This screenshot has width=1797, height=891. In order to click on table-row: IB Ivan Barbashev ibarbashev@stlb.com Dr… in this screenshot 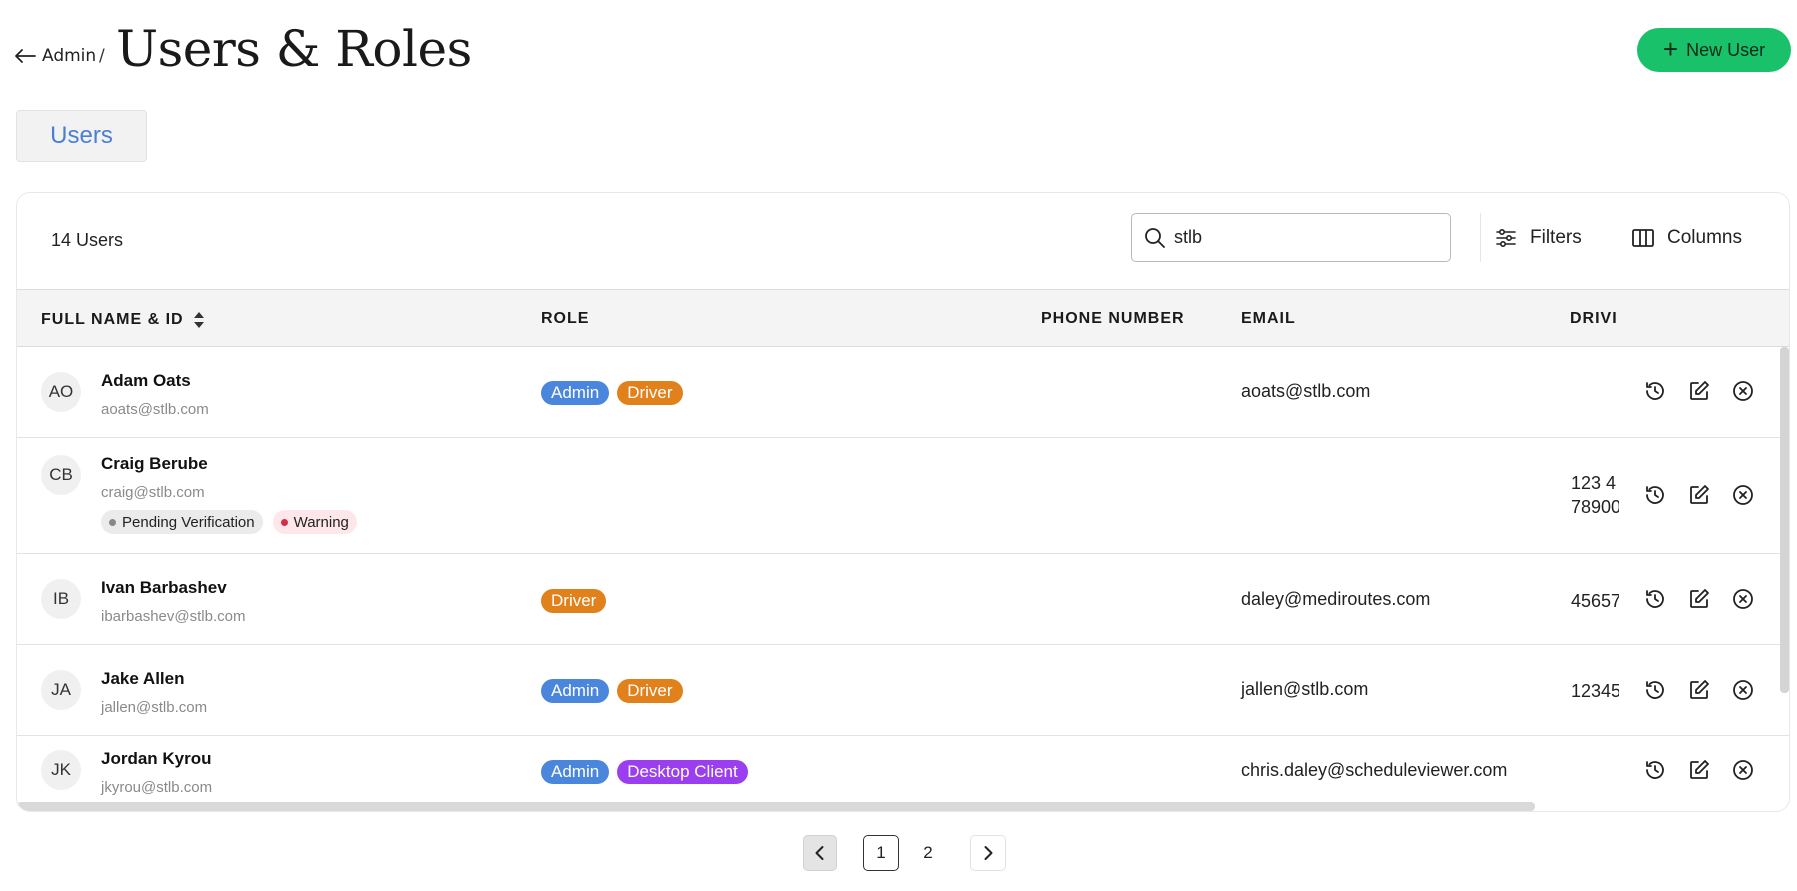, I will do `click(903, 599)`.